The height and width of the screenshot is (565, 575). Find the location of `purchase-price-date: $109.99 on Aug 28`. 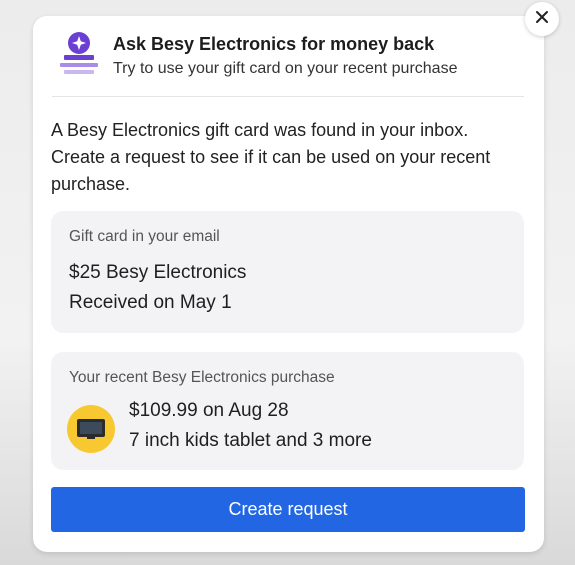

purchase-price-date: $109.99 on Aug 28 is located at coordinates (209, 410).